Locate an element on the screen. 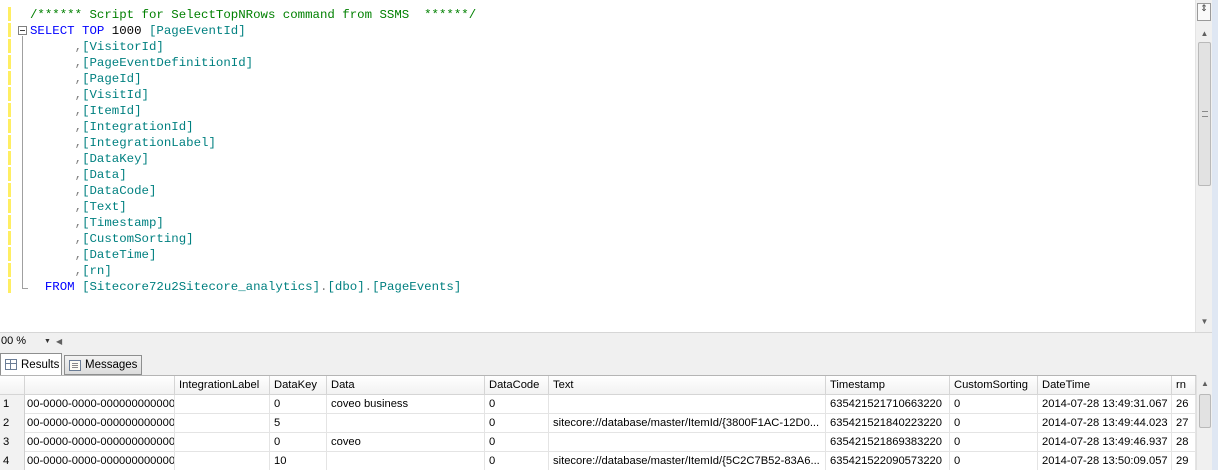 The width and height of the screenshot is (1218, 470). grid-cell: 2014-07-28 13:49:44.023 is located at coordinates (1105, 423).